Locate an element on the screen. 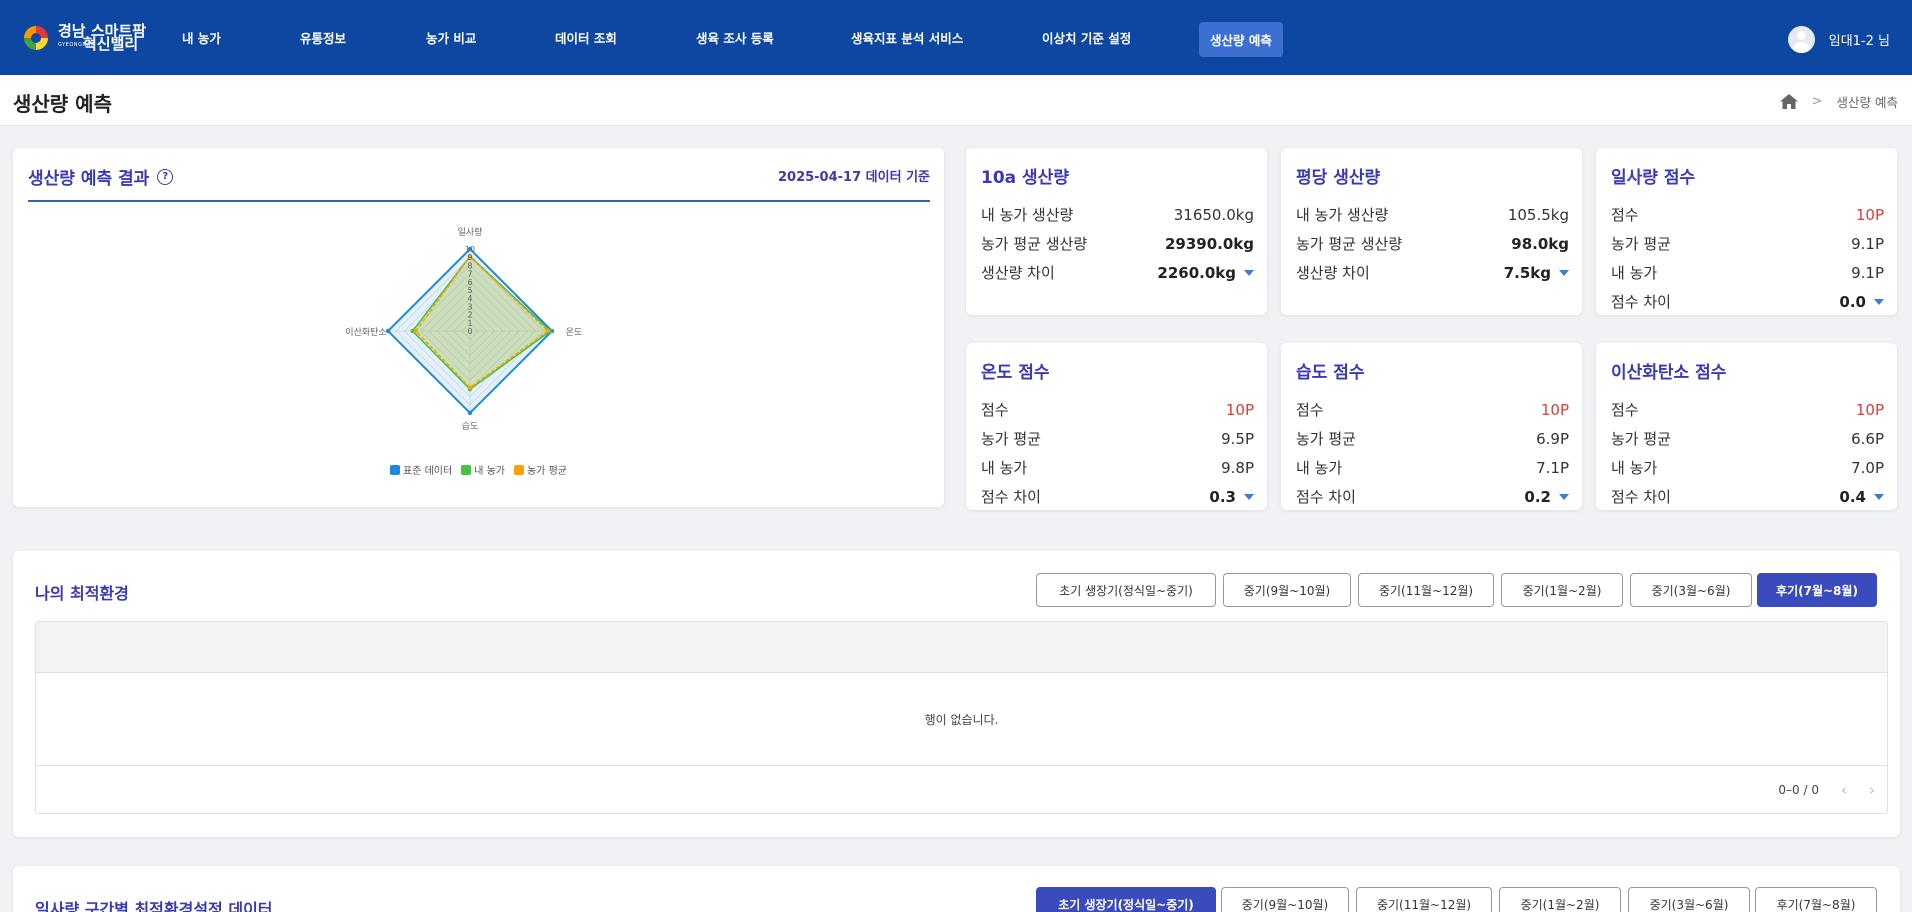 The height and width of the screenshot is (912, 1912). legend-item-standard: 표준 데이터 is located at coordinates (421, 469).